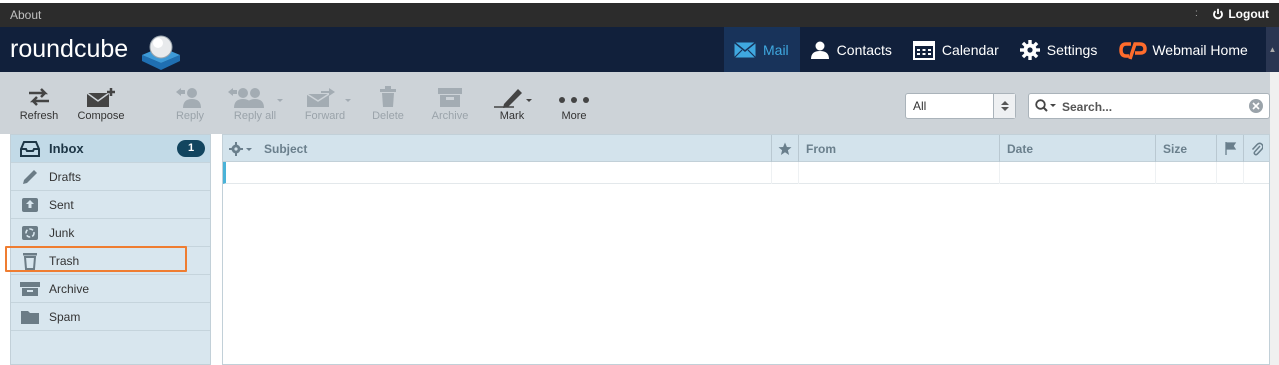 The height and width of the screenshot is (365, 1279). Describe the element at coordinates (898, 148) in the screenshot. I see `column-from: From` at that location.